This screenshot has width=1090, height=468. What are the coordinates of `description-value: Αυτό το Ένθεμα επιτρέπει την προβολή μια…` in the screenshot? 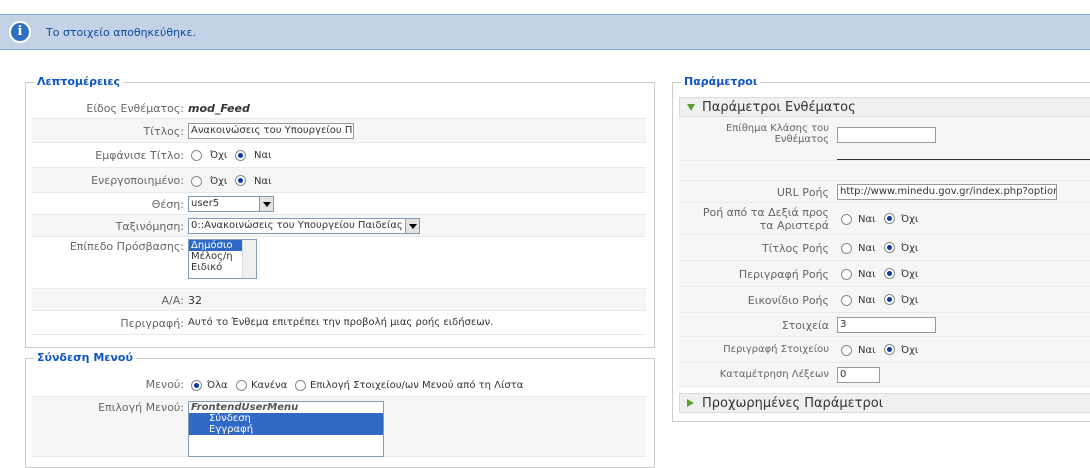 It's located at (341, 322).